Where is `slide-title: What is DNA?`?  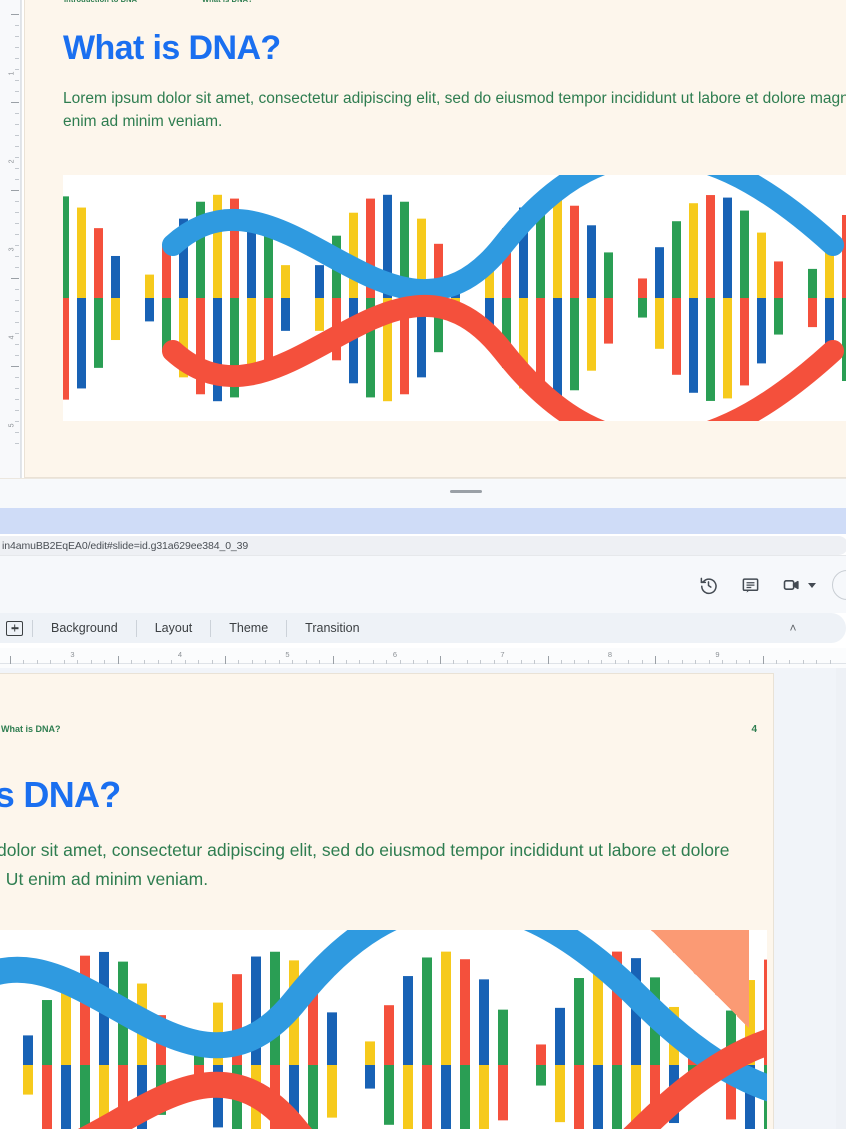 slide-title: What is DNA? is located at coordinates (172, 48).